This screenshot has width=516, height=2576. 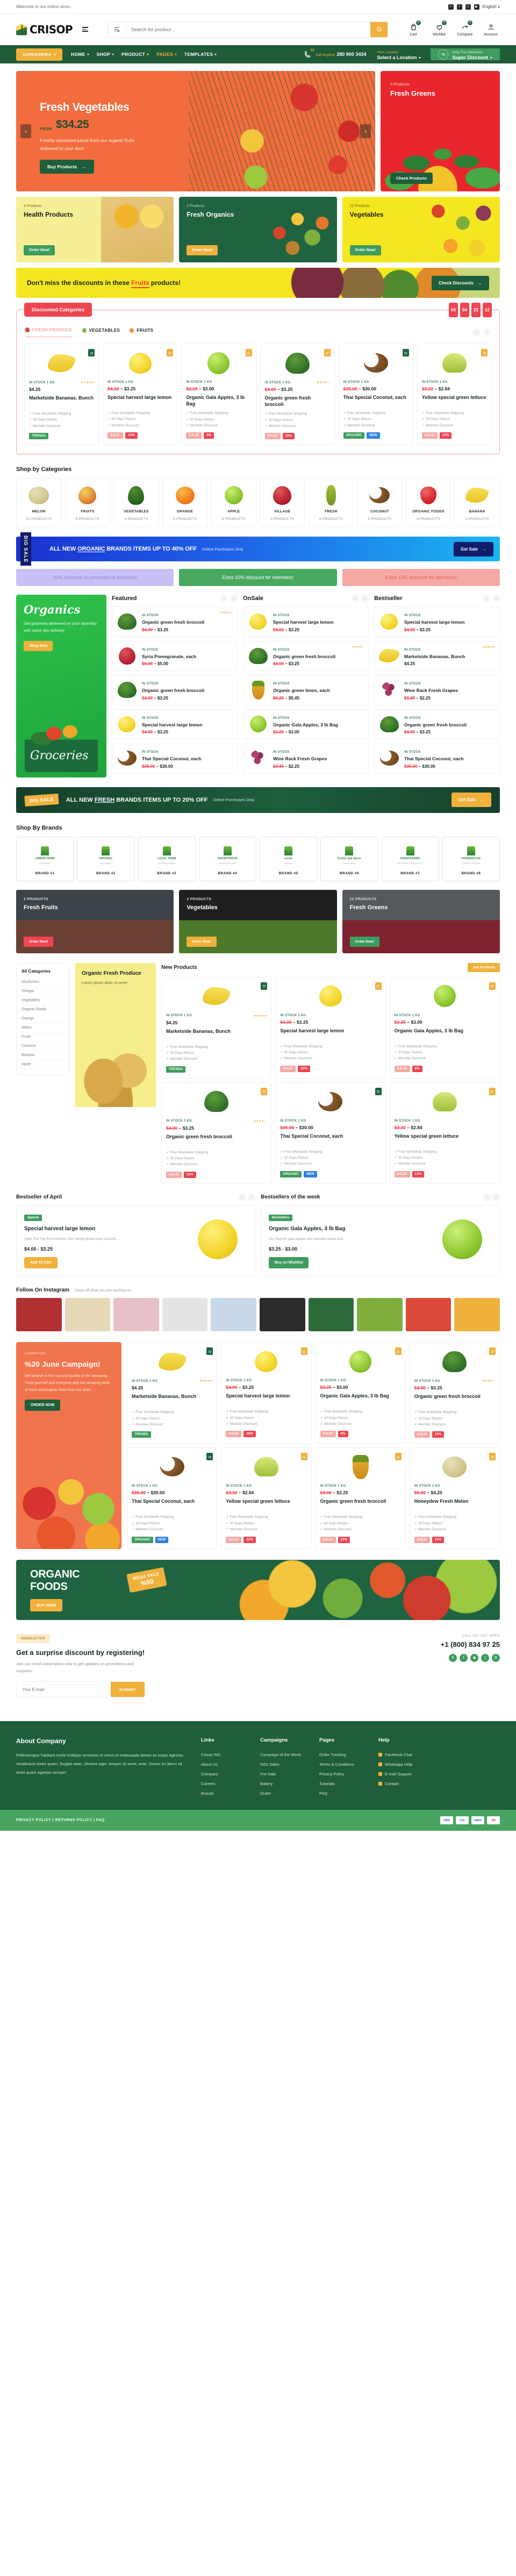 I want to click on location-selector: Your Location Select a Location, so click(x=399, y=54).